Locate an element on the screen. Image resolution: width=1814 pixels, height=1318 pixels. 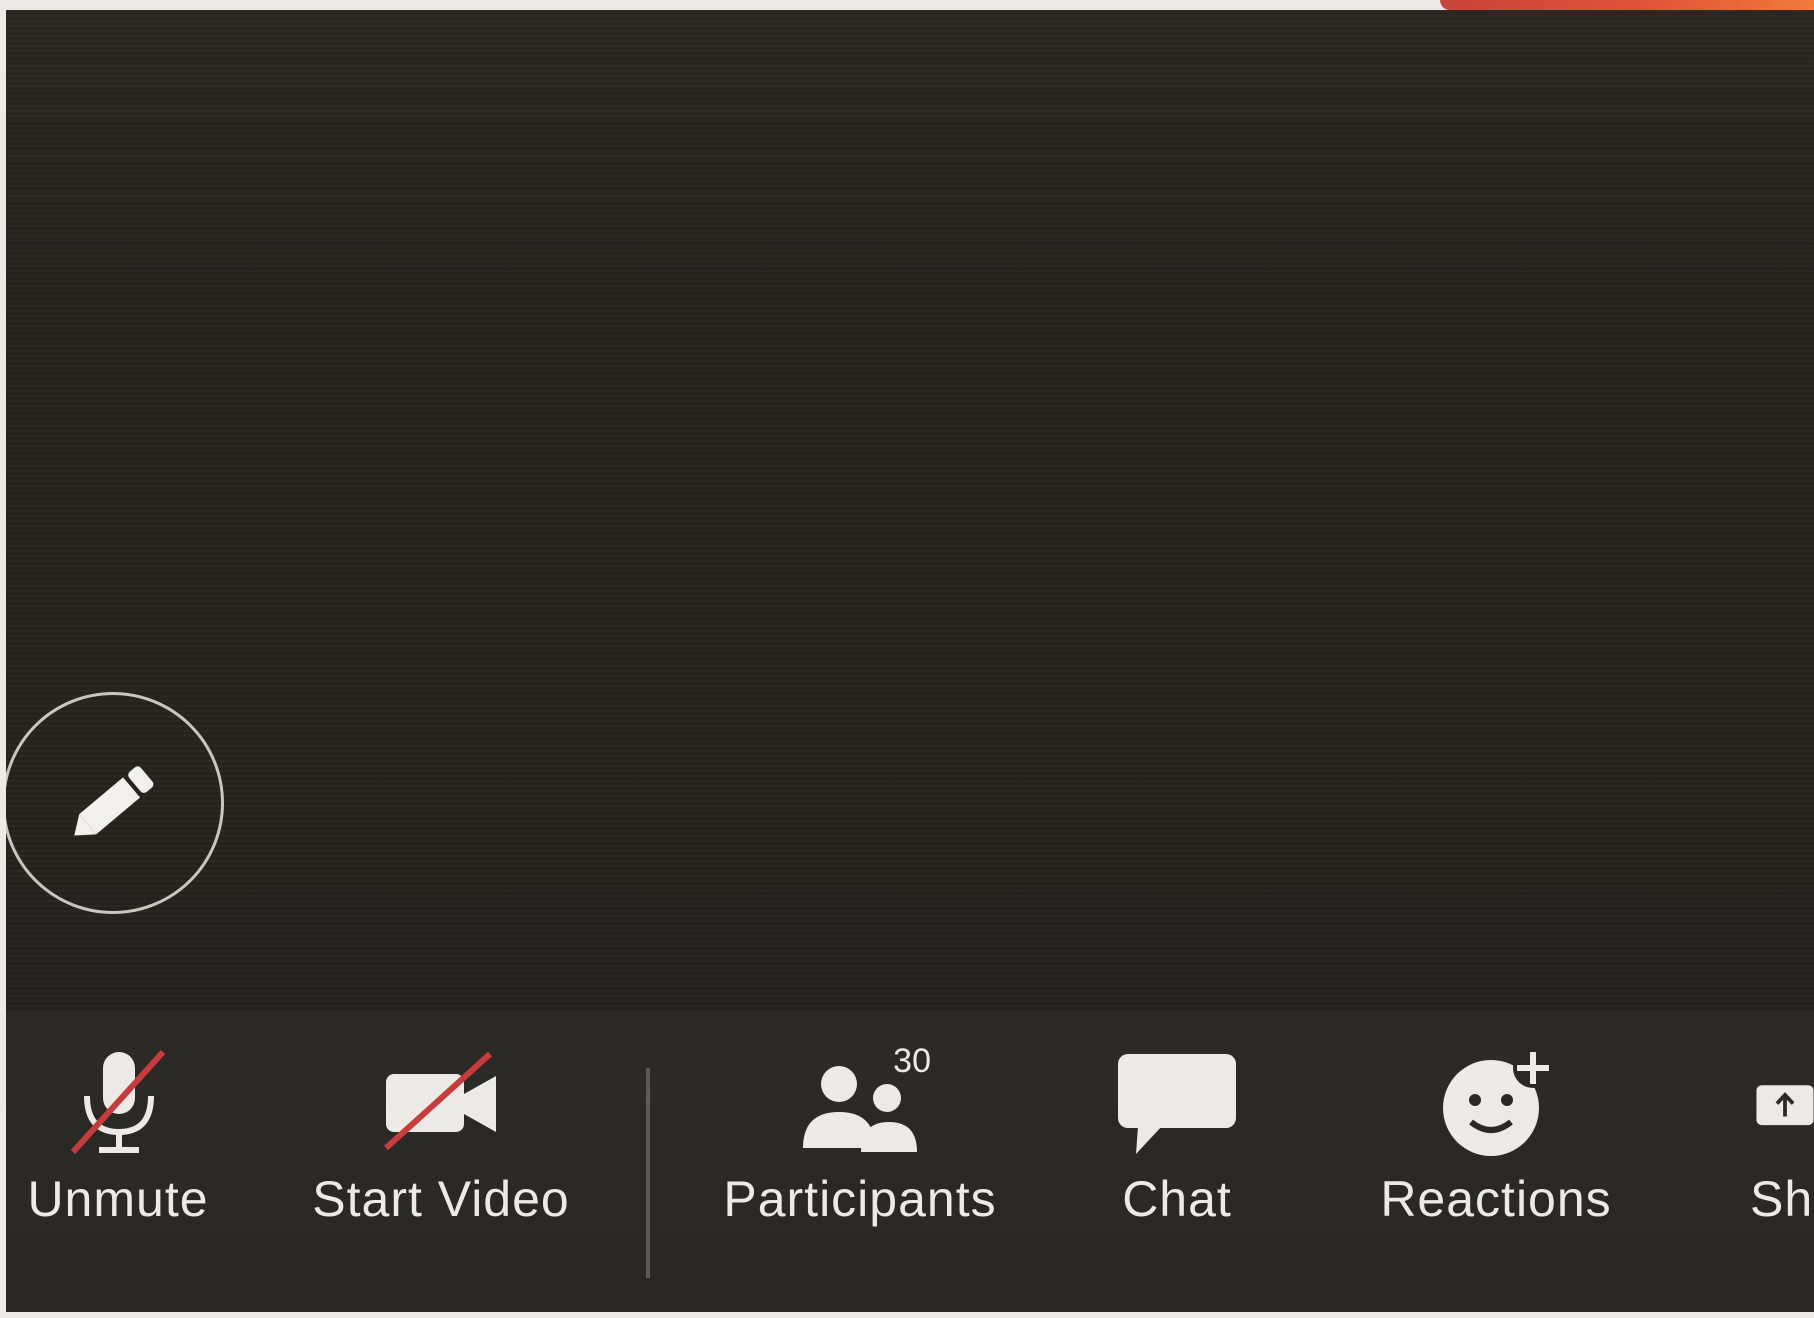
annotate-button is located at coordinates (115, 803).